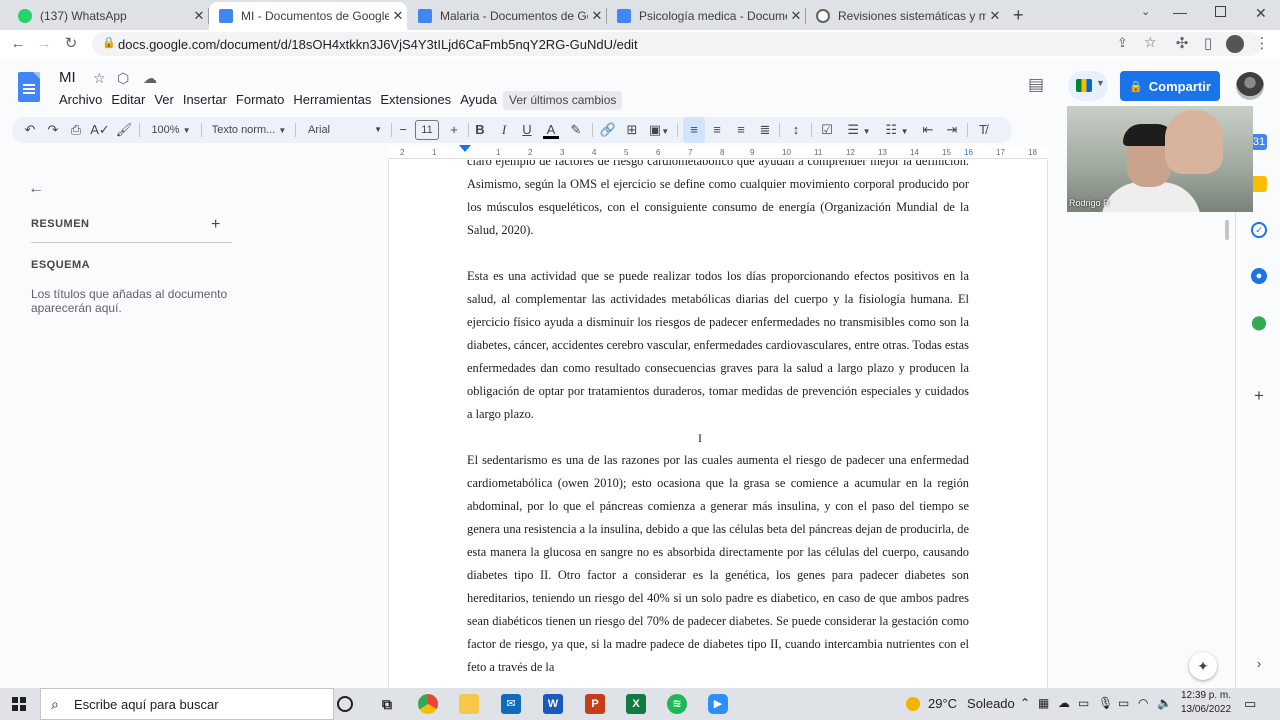  What do you see at coordinates (1083, 703) in the screenshot?
I see `camera-icon: ▭` at bounding box center [1083, 703].